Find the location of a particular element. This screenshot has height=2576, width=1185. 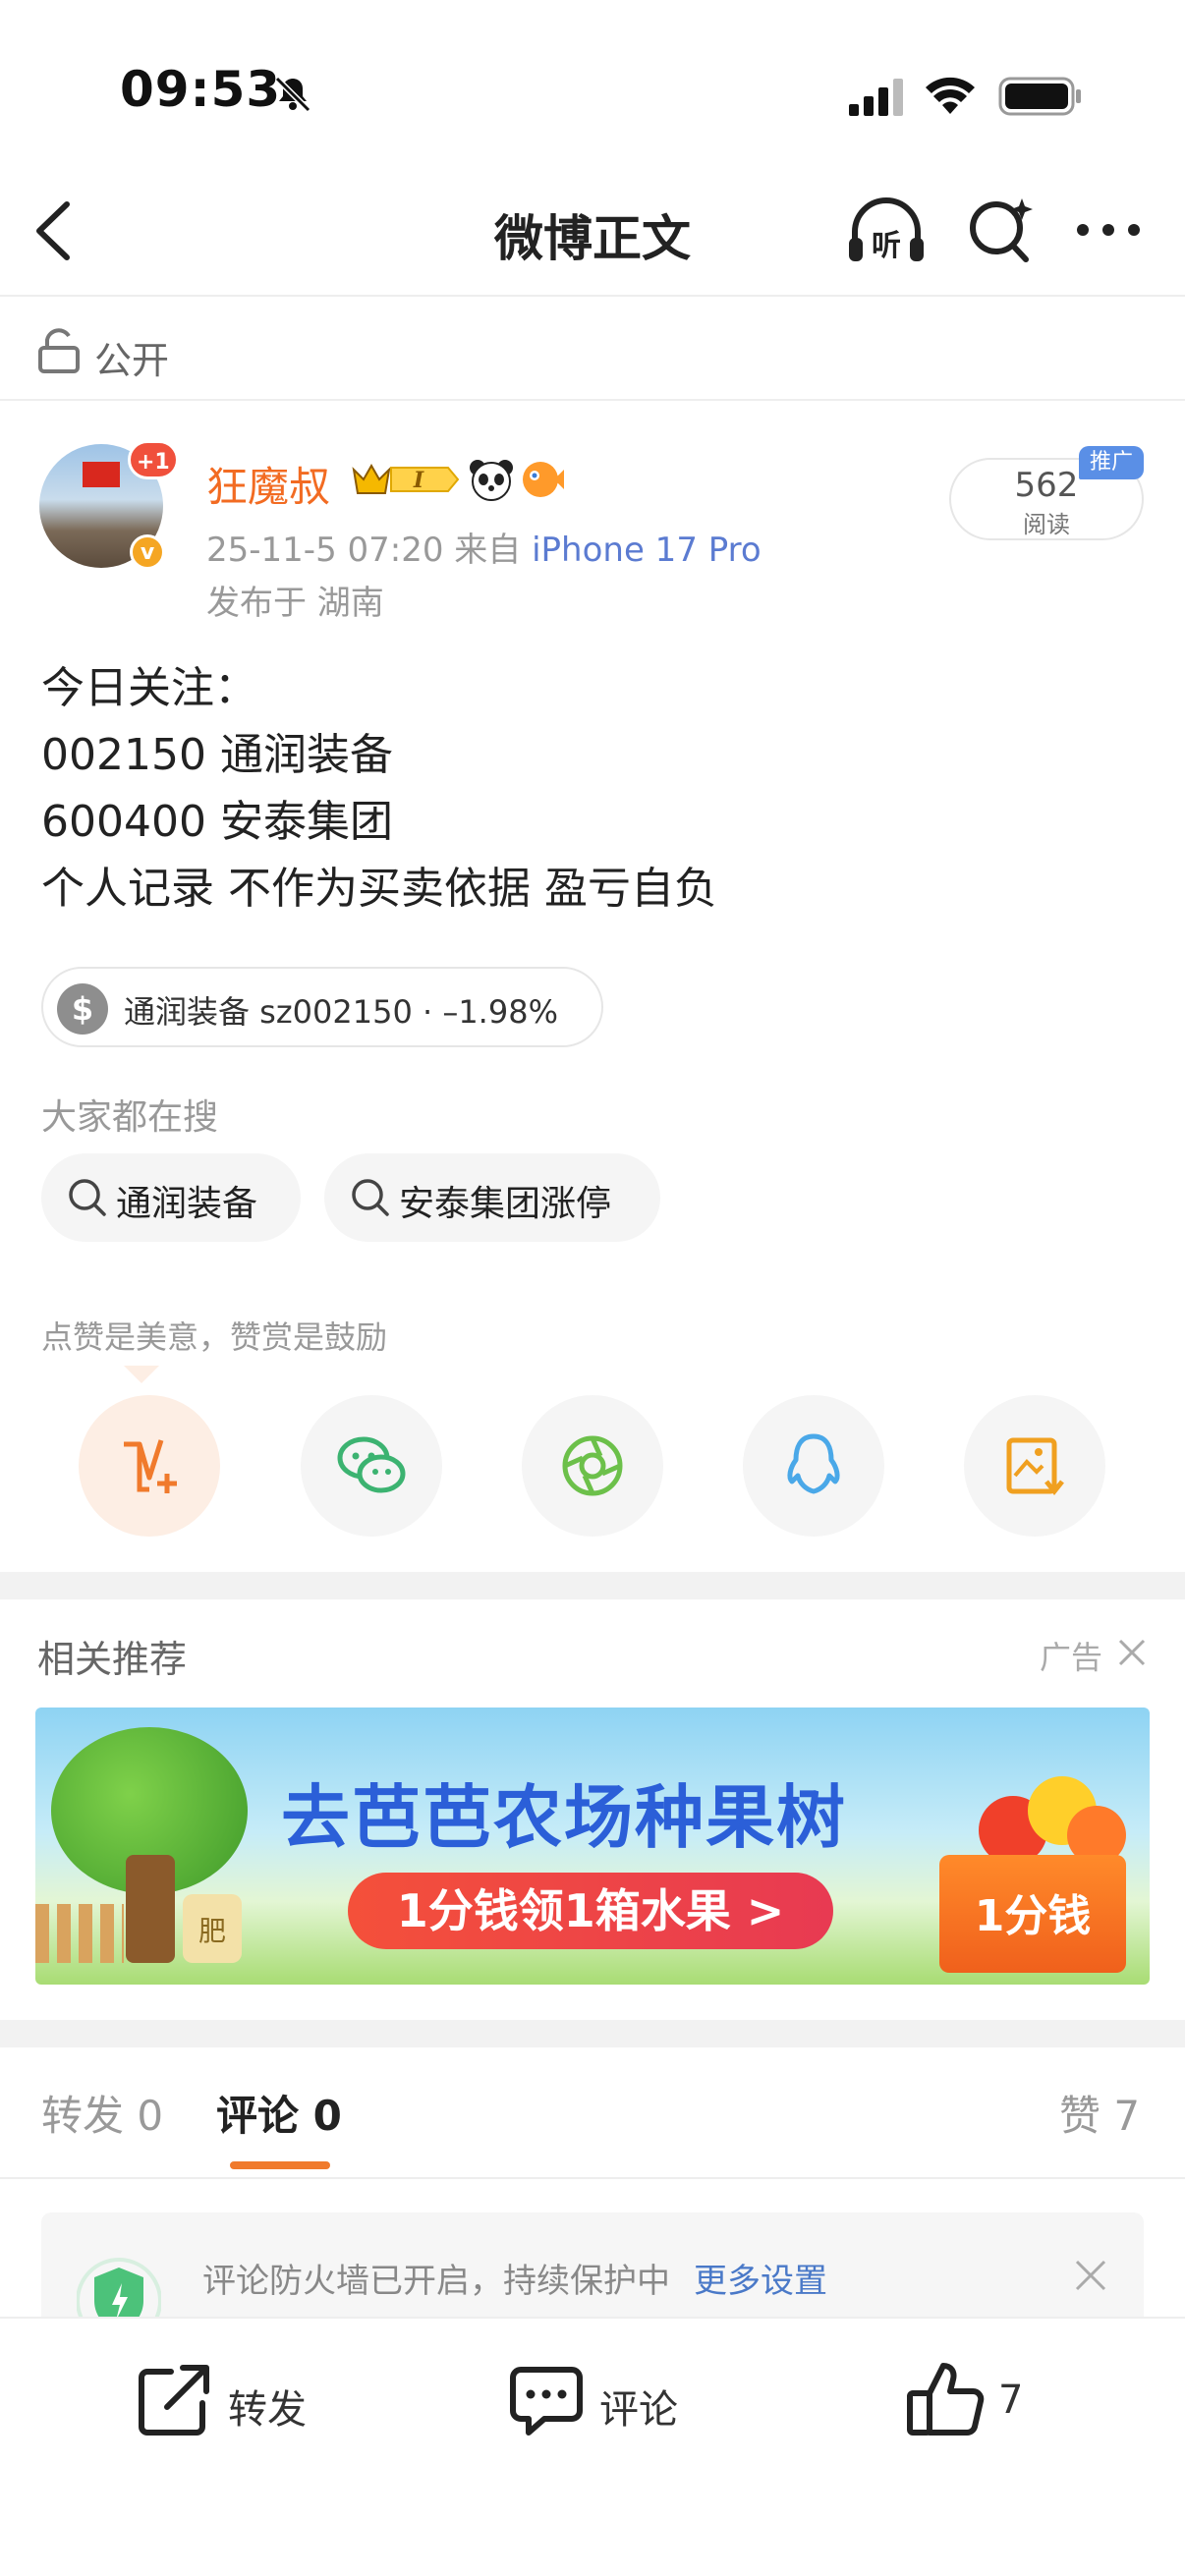

qq-icon is located at coordinates (814, 1463).